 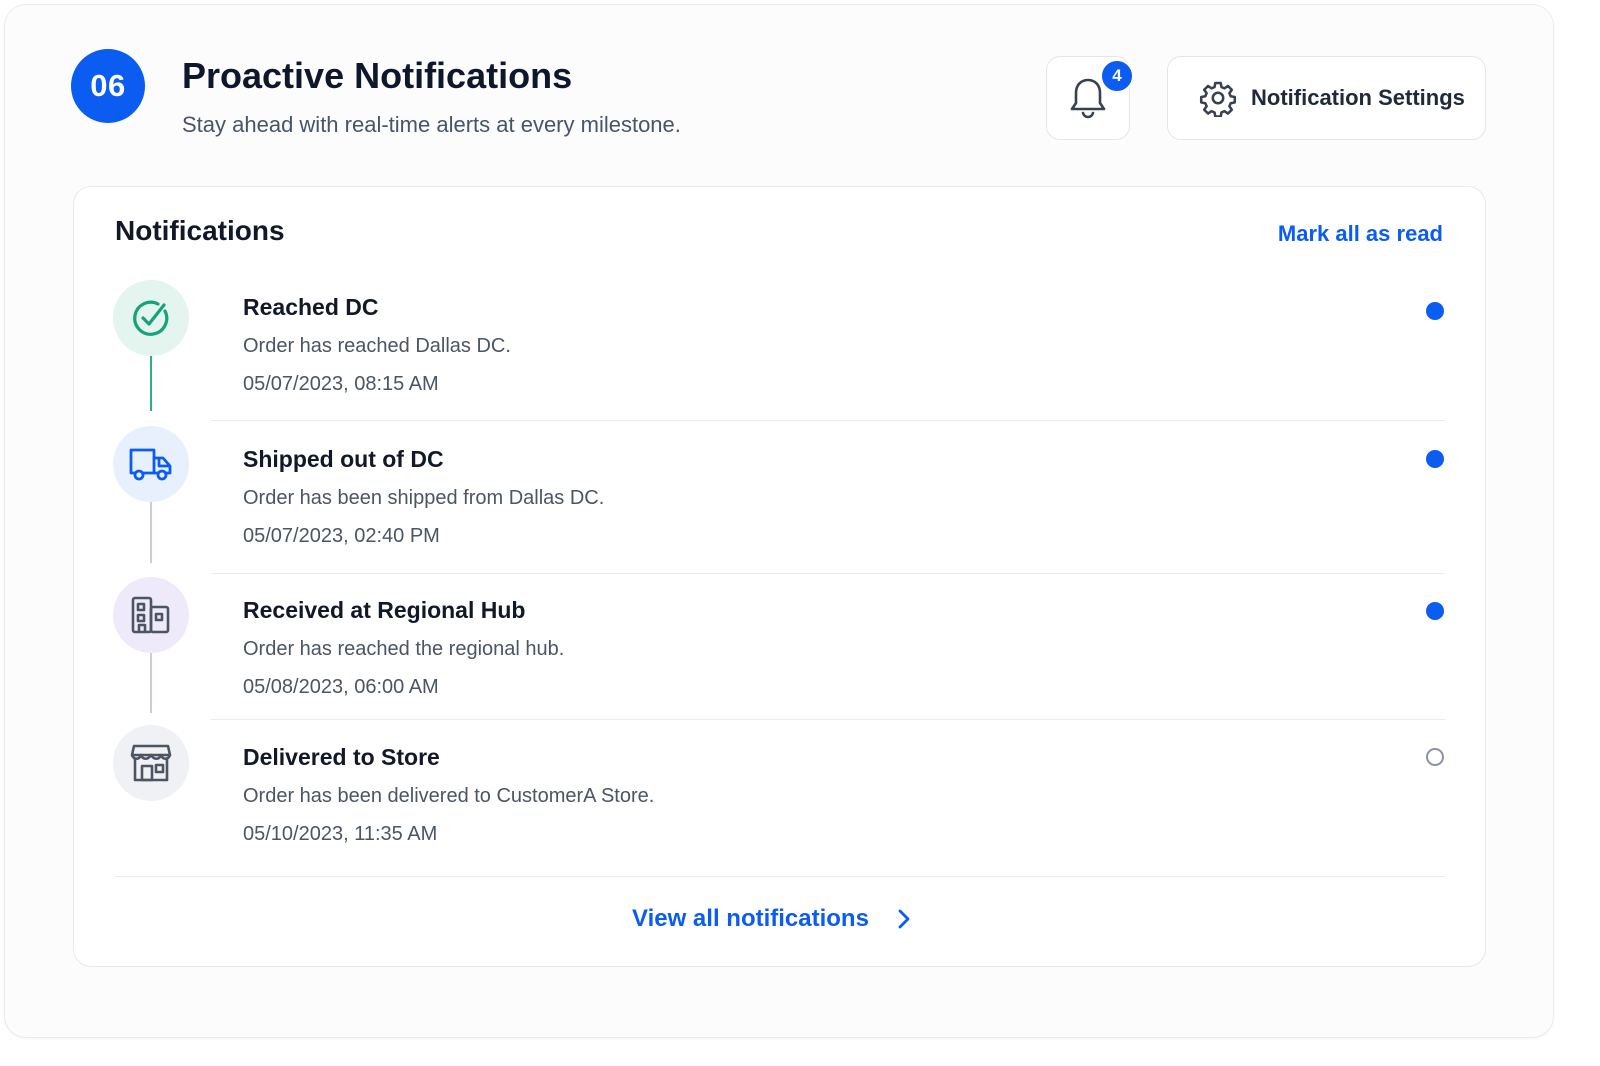 What do you see at coordinates (341, 757) in the screenshot?
I see `notification-title: Delivered to Store` at bounding box center [341, 757].